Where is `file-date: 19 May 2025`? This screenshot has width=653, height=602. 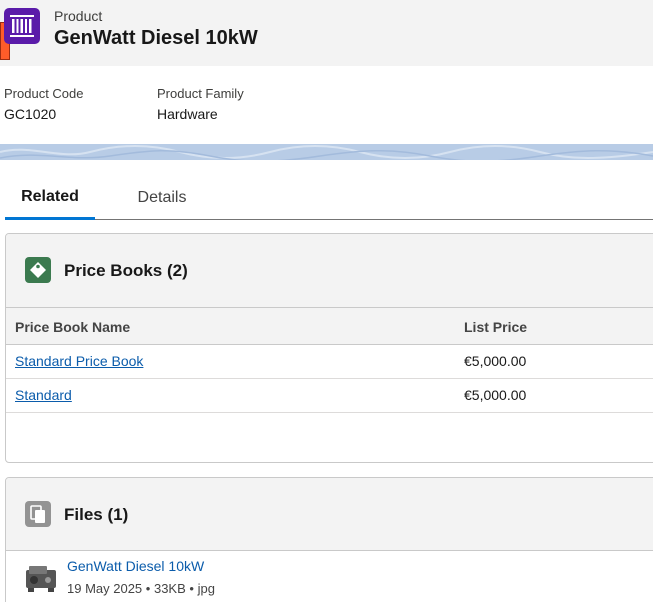
file-date: 19 May 2025 is located at coordinates (105, 588).